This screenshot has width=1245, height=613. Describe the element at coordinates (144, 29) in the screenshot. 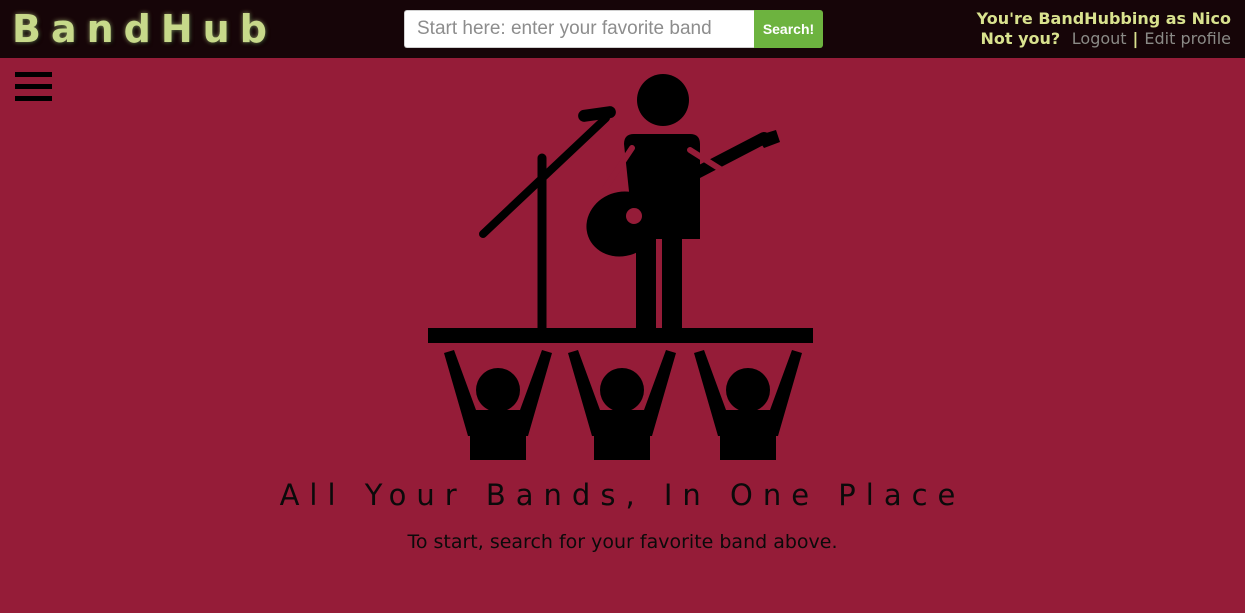

I see `logo: BandHub` at that location.